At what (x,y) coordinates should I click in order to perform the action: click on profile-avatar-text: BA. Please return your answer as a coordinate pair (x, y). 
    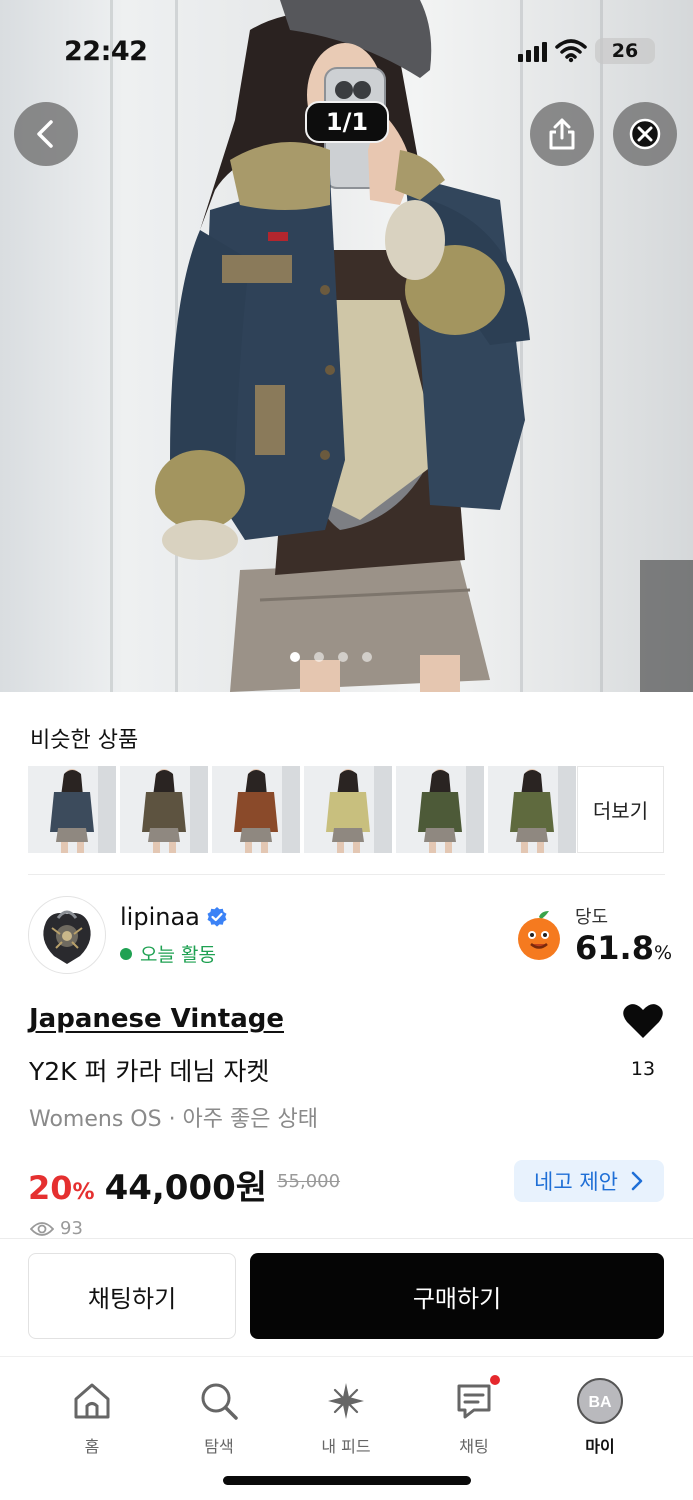
    Looking at the image, I should click on (600, 1402).